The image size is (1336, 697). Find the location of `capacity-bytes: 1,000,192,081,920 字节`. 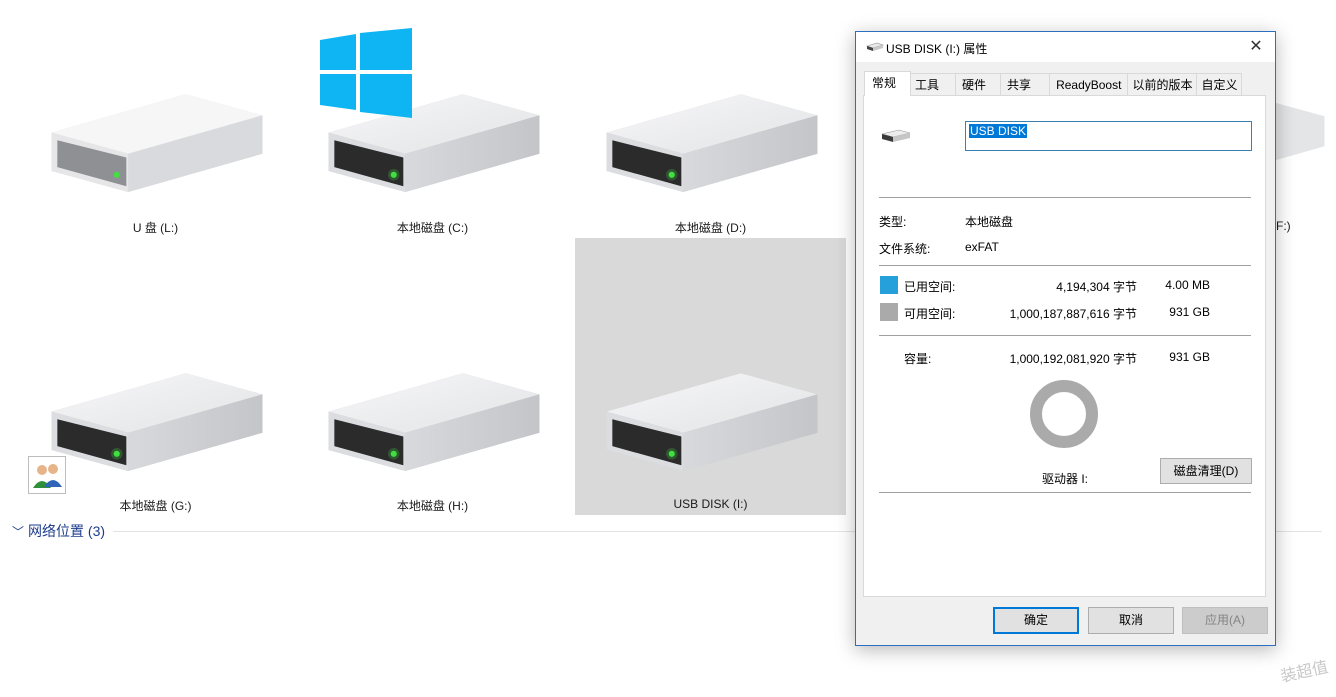

capacity-bytes: 1,000,192,081,920 字节 is located at coordinates (1073, 359).